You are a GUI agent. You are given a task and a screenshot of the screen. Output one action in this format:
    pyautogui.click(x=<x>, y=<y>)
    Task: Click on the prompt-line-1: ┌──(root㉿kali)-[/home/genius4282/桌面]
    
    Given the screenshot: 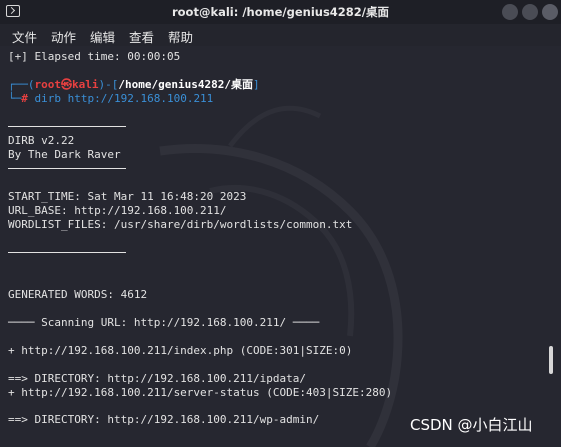 What is the action you would take?
    pyautogui.click(x=134, y=85)
    